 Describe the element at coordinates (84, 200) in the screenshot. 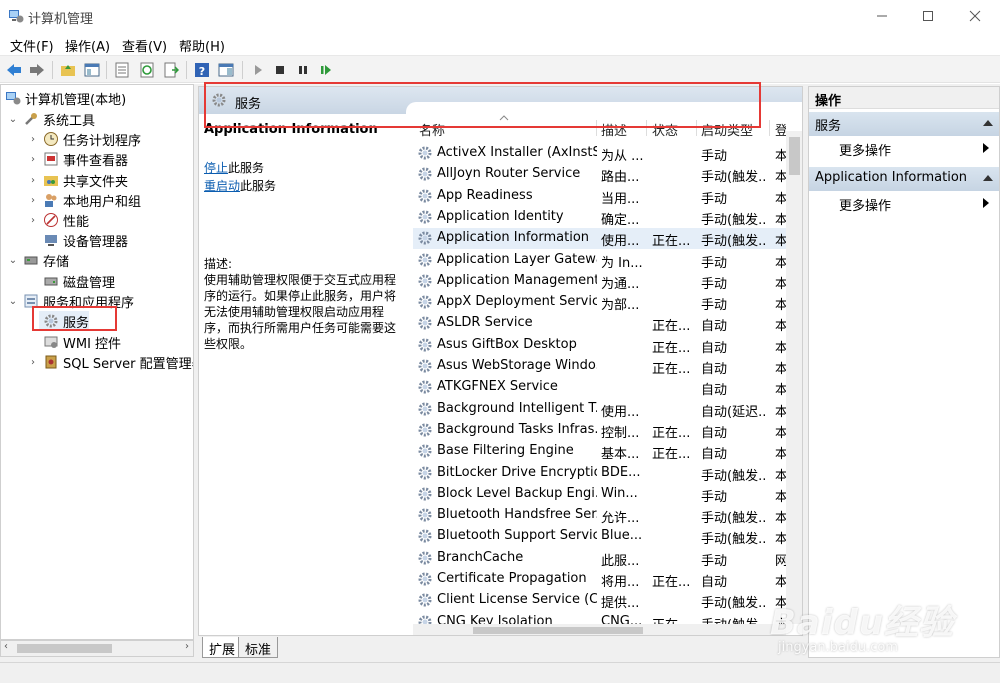

I see `tree-item-local-users-groups: › 本地用户和组` at that location.